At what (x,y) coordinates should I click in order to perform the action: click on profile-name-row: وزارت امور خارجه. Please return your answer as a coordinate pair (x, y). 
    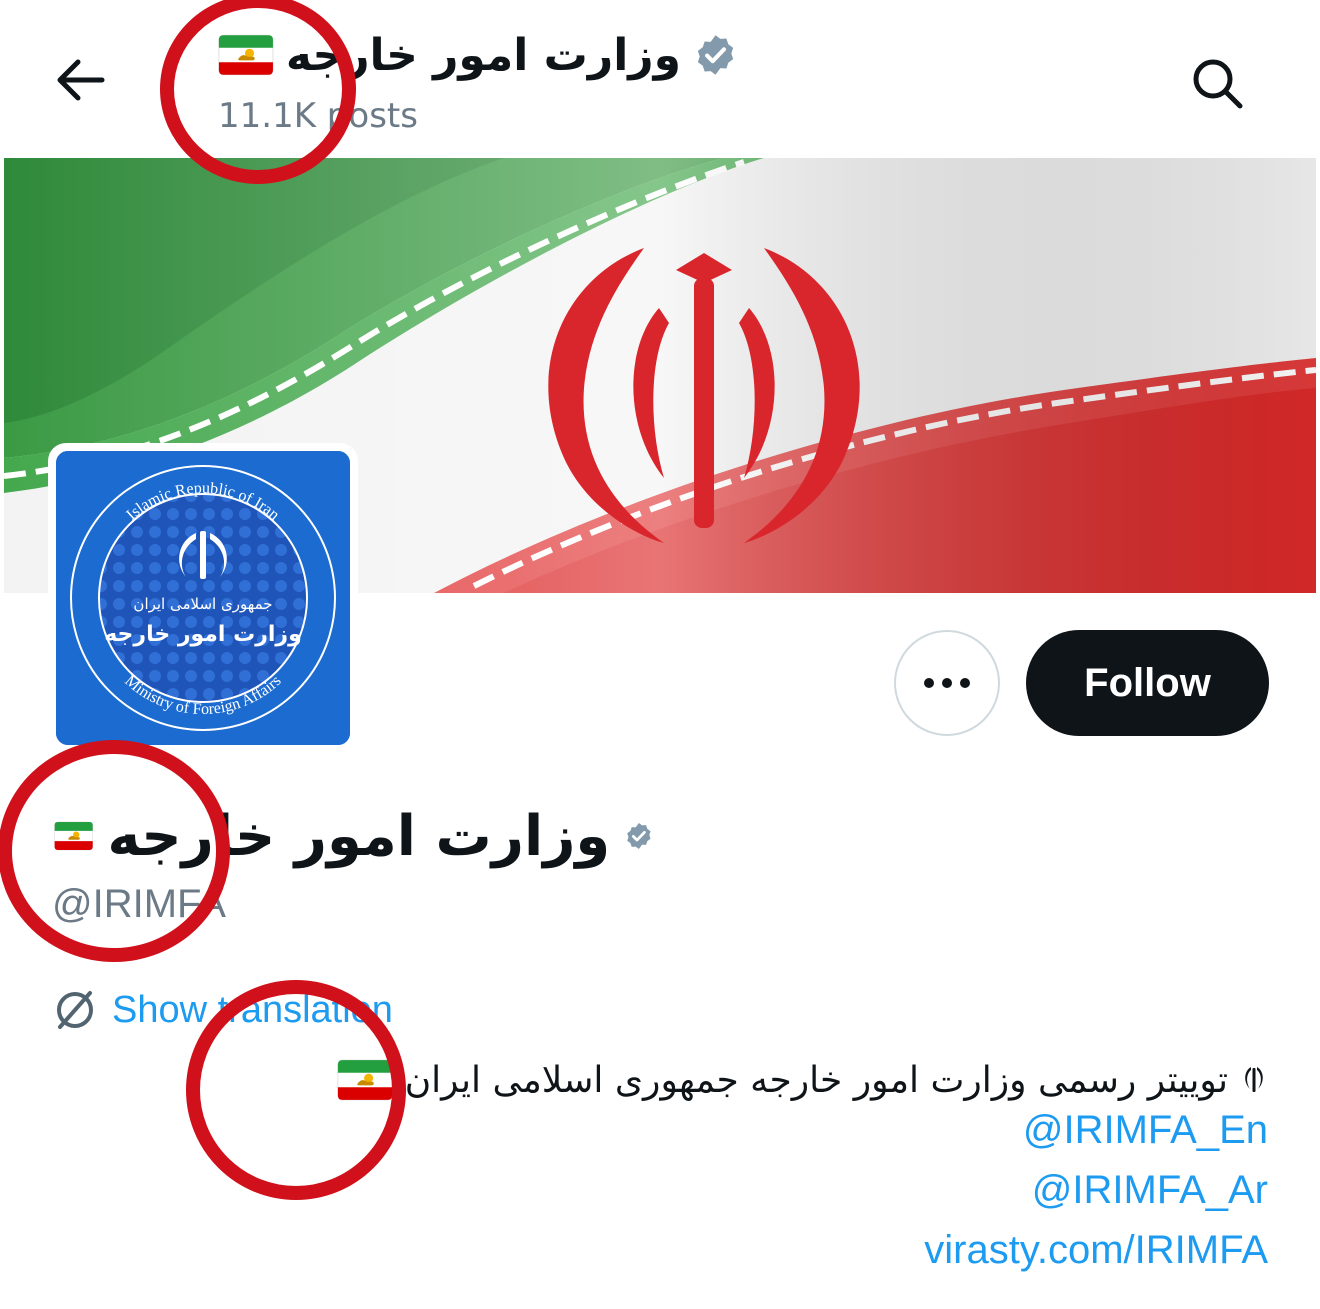
    Looking at the image, I should click on (354, 836).